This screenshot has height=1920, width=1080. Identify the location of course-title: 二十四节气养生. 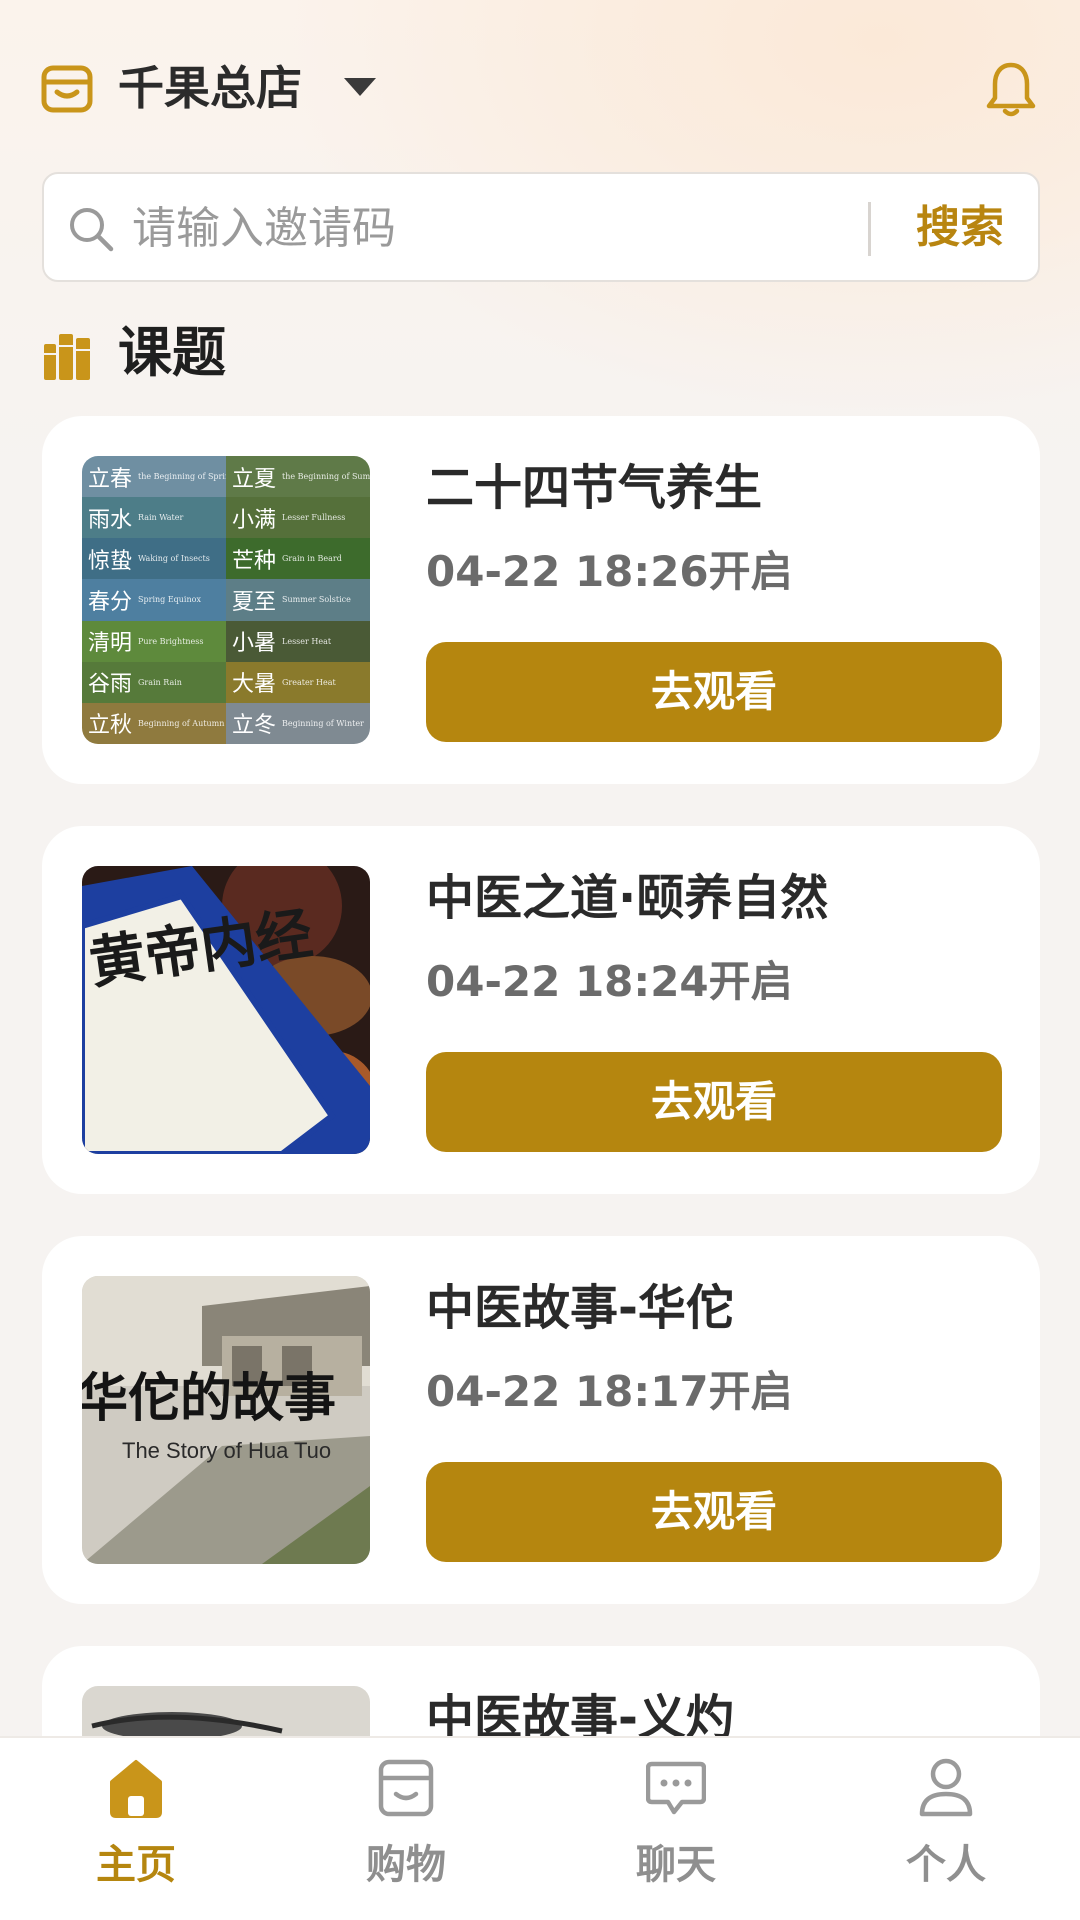
(594, 488).